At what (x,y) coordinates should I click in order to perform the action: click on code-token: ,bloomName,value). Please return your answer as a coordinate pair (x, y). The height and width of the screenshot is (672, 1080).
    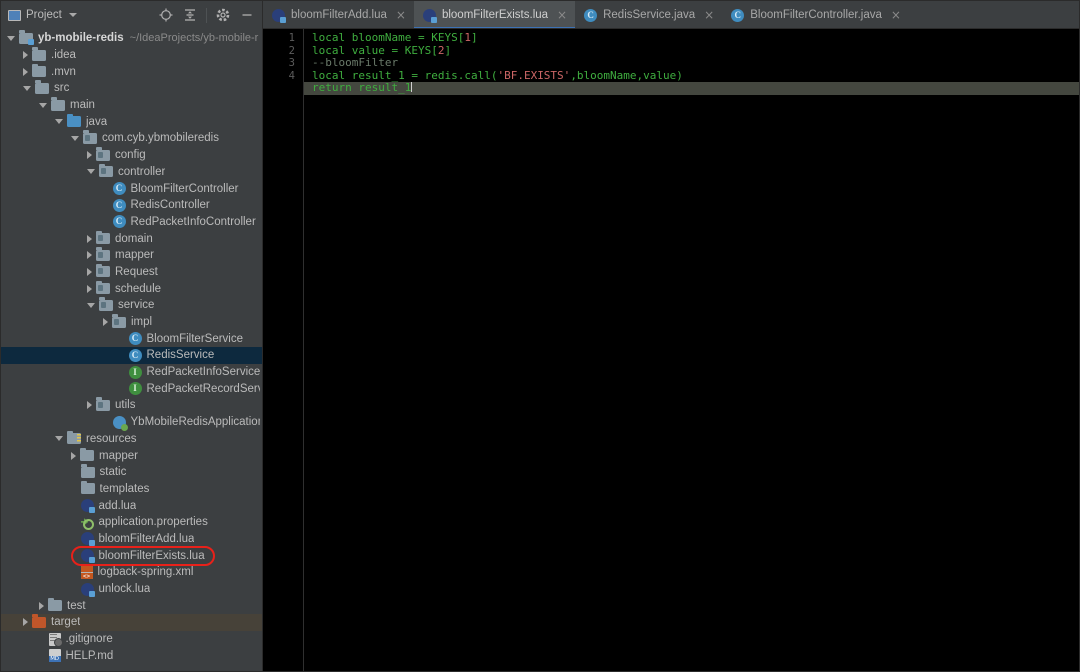
    Looking at the image, I should click on (626, 75).